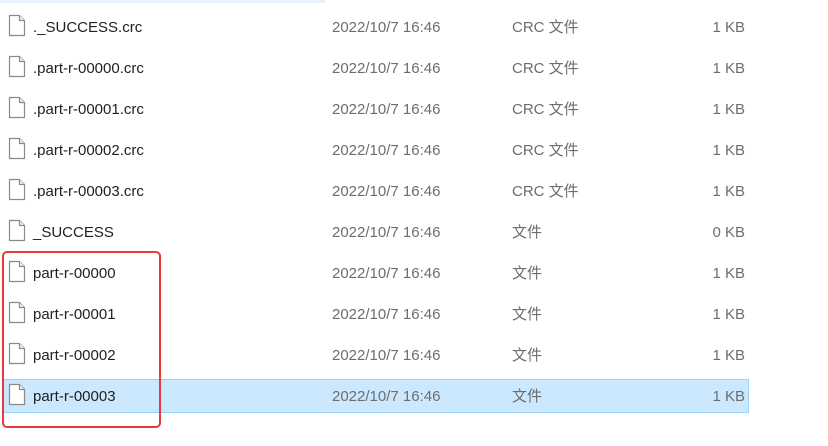  Describe the element at coordinates (88, 191) in the screenshot. I see `file-name: .part-r-00003.crc` at that location.